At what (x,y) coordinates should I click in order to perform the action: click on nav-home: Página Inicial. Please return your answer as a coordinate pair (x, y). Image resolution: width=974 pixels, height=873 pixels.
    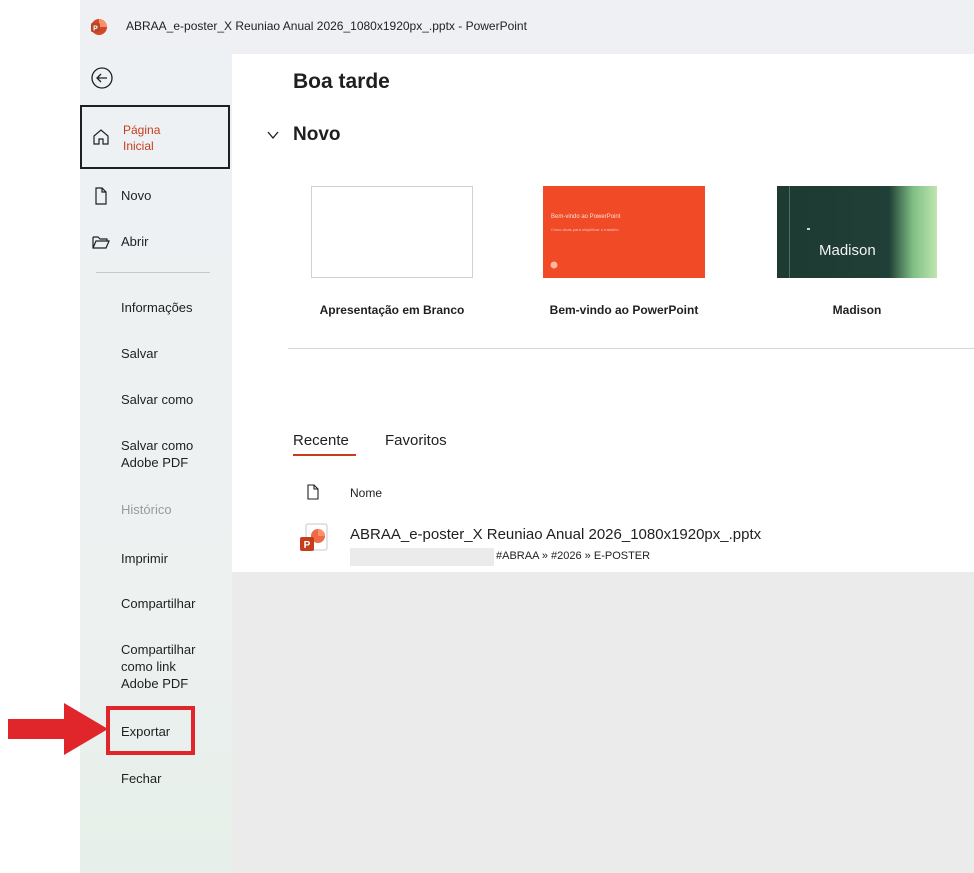
    Looking at the image, I should click on (155, 137).